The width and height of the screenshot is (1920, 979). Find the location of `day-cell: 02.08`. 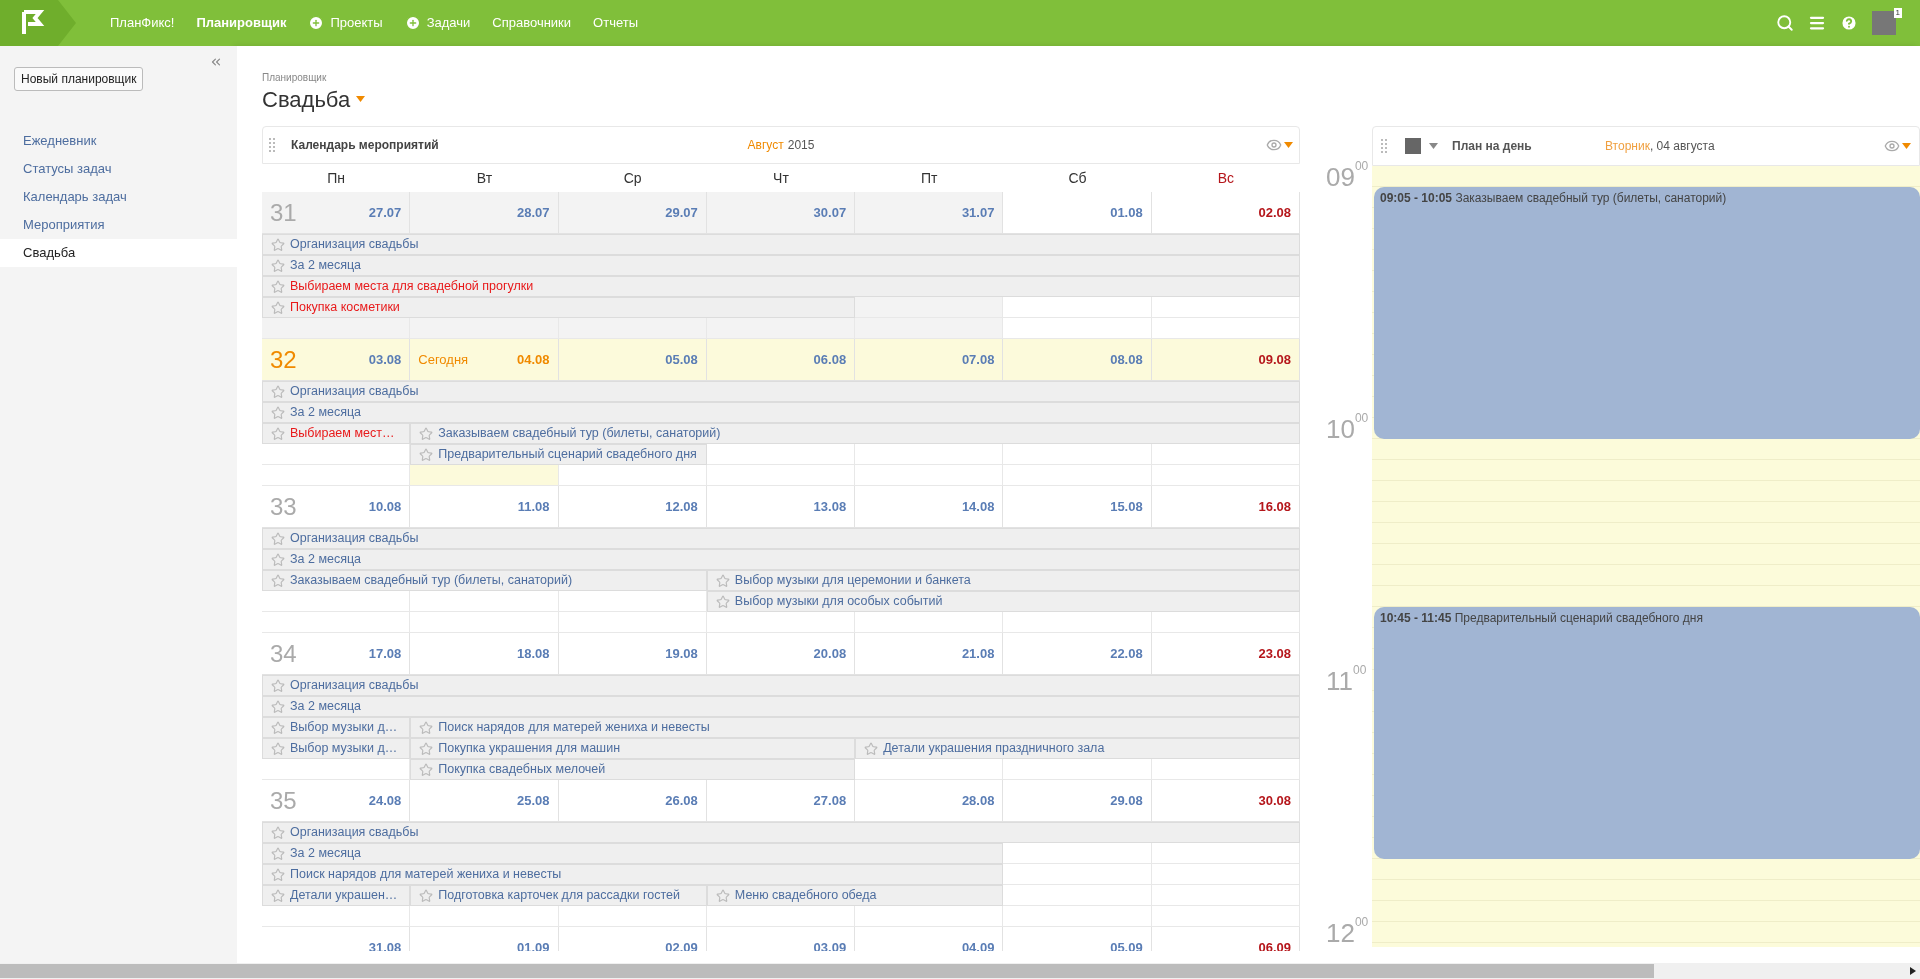

day-cell: 02.08 is located at coordinates (1225, 213).